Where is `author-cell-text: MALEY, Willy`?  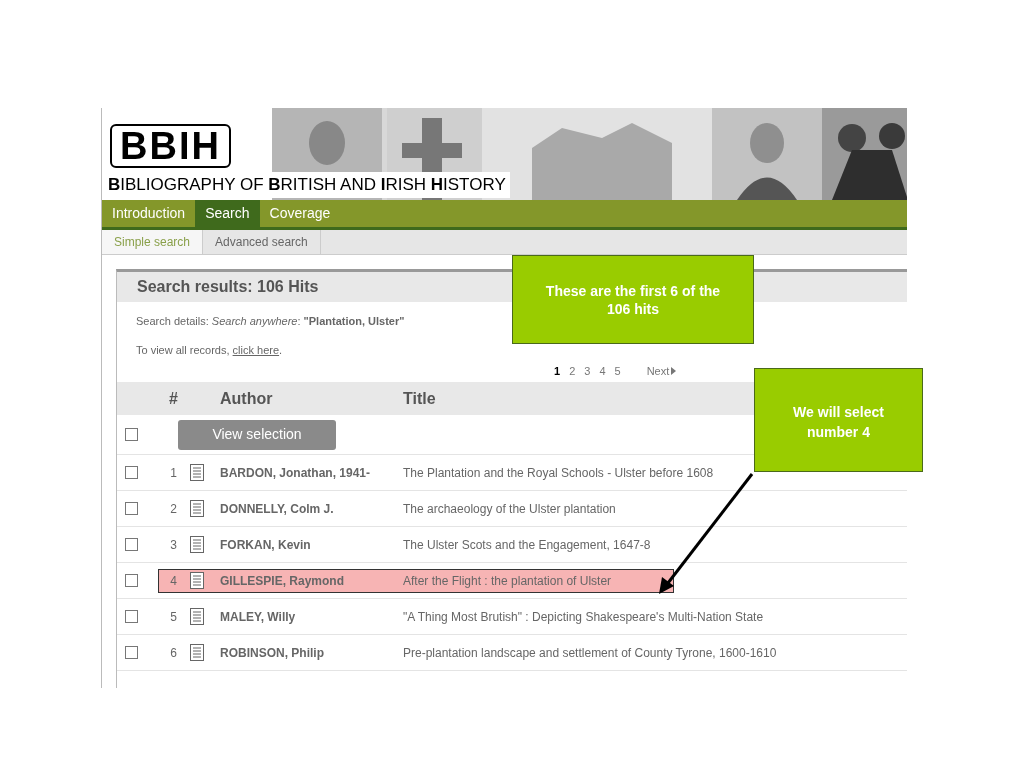 author-cell-text: MALEY, Willy is located at coordinates (258, 617).